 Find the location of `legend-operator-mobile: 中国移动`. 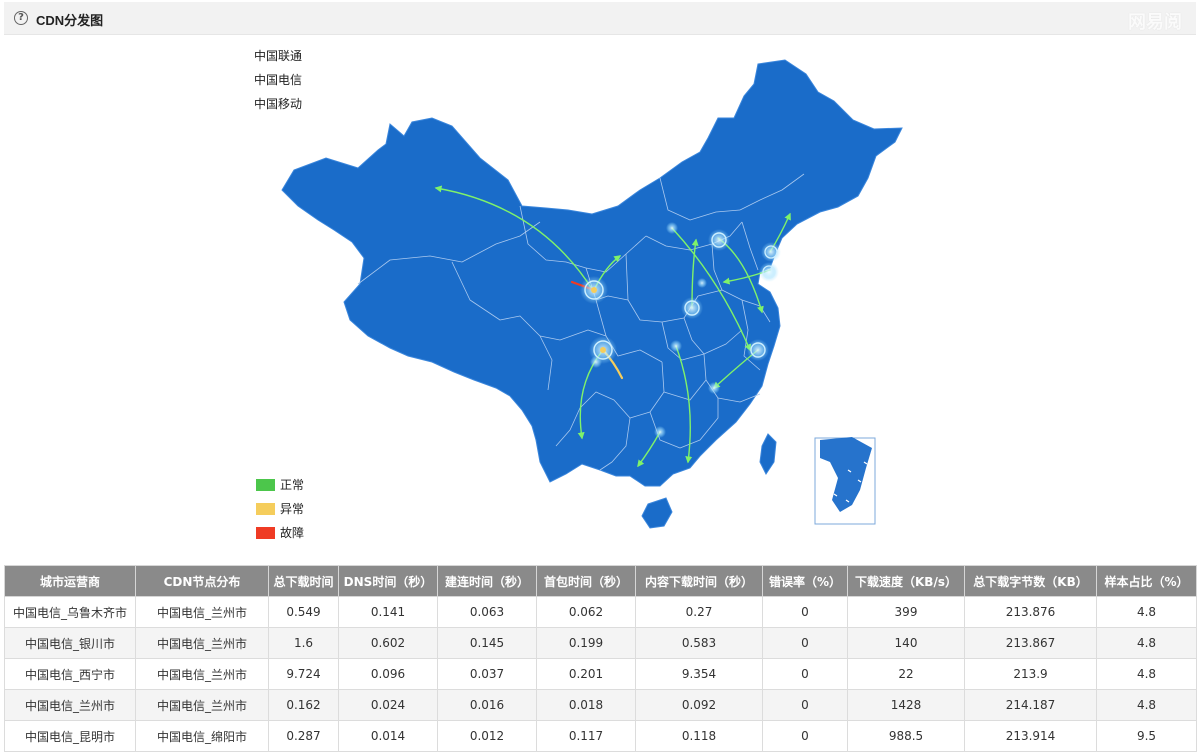

legend-operator-mobile: 中国移动 is located at coordinates (278, 107).